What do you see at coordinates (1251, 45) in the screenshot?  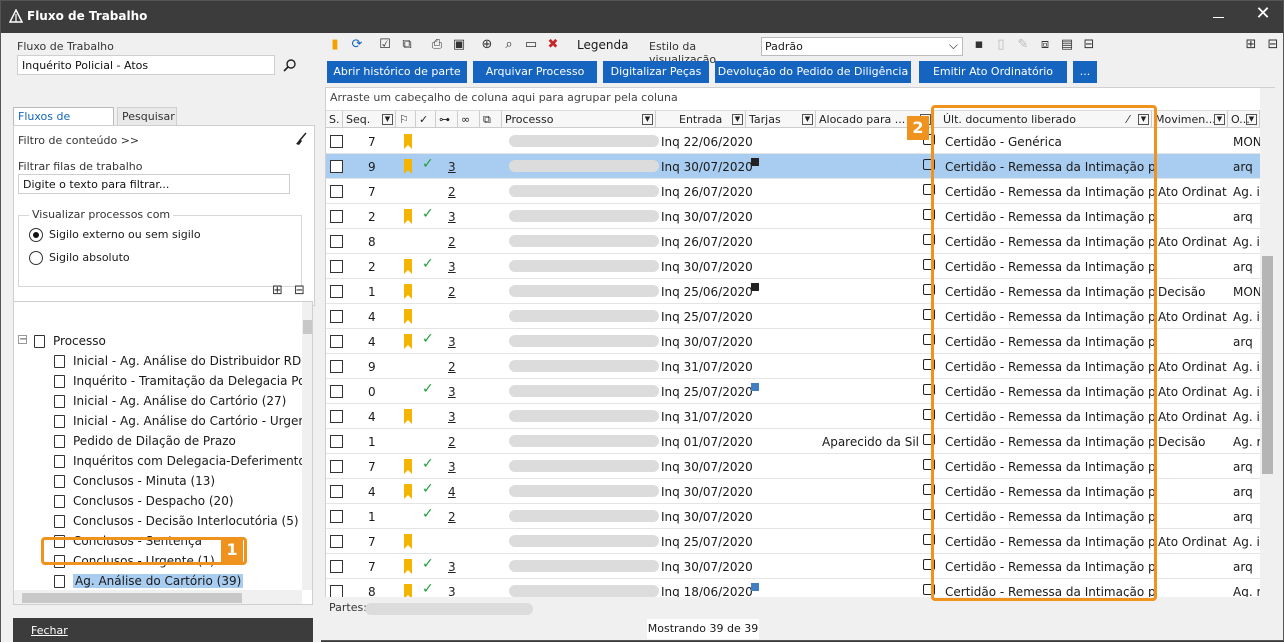 I see `tree-view-icon: ⊞` at bounding box center [1251, 45].